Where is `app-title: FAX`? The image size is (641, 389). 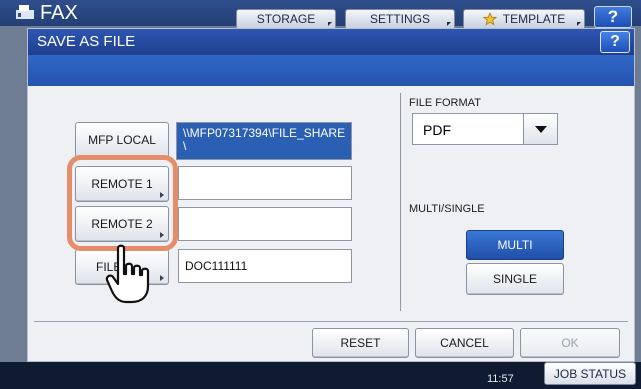
app-title: FAX is located at coordinates (59, 13).